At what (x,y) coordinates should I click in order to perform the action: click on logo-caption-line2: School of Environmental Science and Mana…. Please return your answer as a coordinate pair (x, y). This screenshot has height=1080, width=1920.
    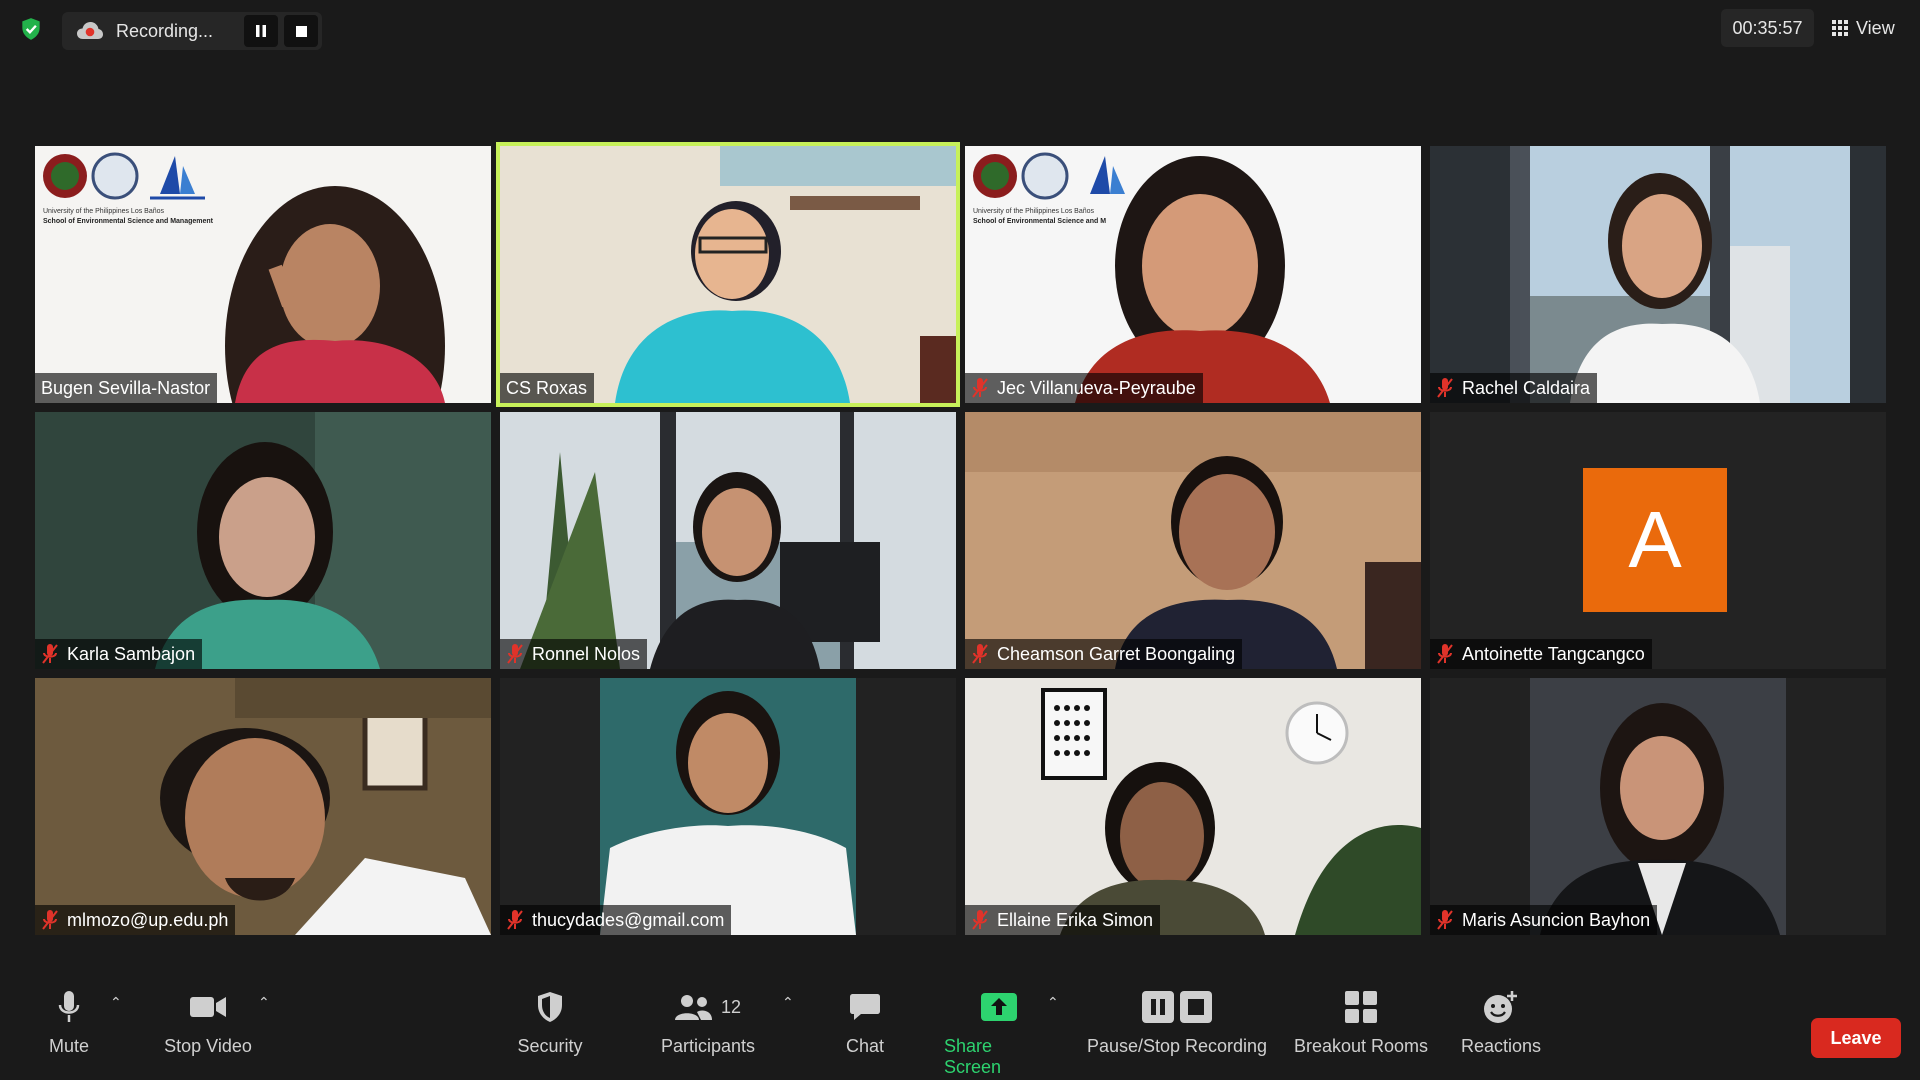
    Looking at the image, I should click on (128, 221).